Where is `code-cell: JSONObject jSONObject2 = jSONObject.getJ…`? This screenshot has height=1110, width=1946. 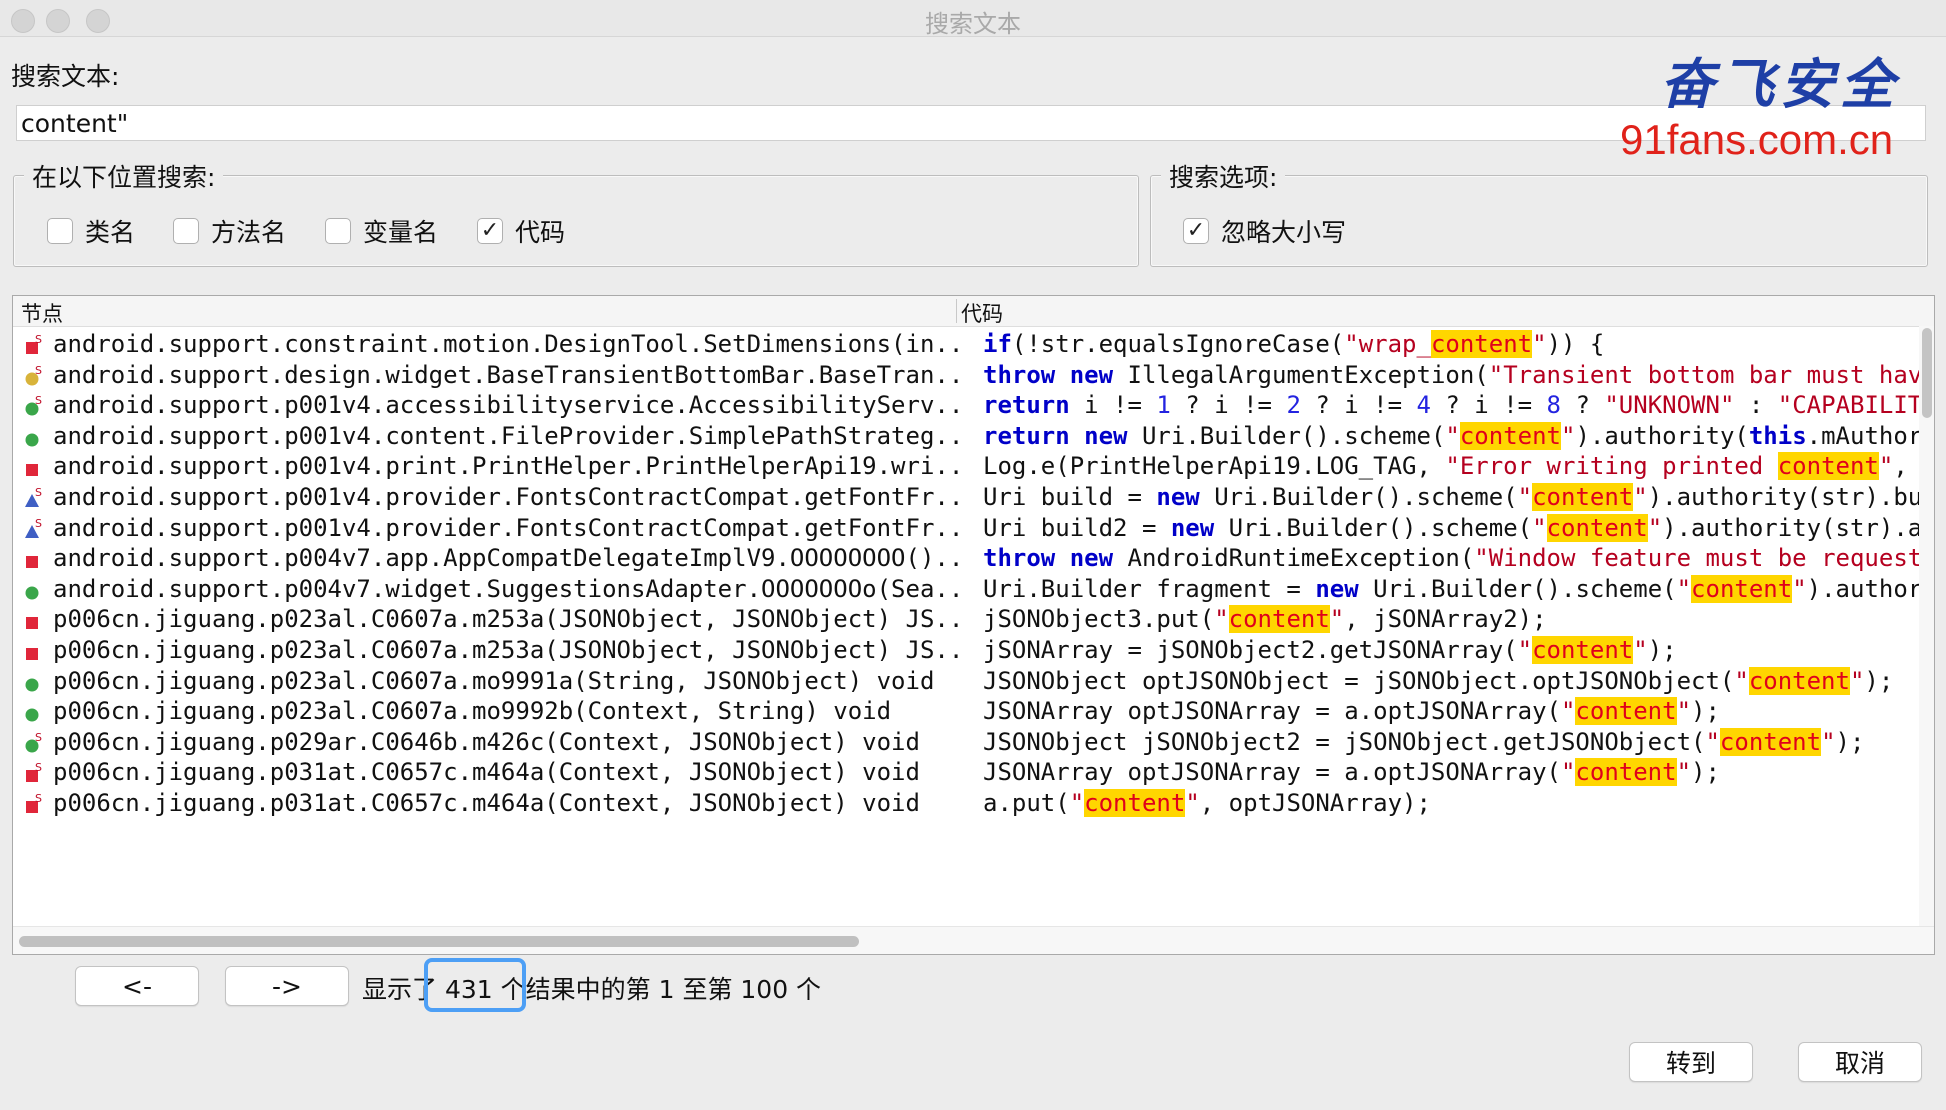
code-cell: JSONObject jSONObject2 = jSONObject.getJ… is located at coordinates (1451, 741).